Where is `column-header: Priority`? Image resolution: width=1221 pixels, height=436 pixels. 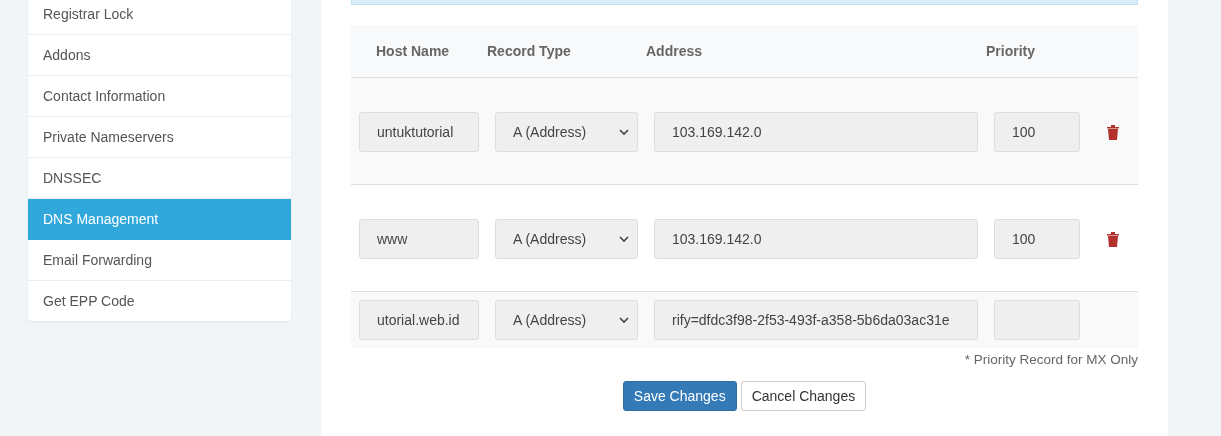 column-header: Priority is located at coordinates (1010, 51).